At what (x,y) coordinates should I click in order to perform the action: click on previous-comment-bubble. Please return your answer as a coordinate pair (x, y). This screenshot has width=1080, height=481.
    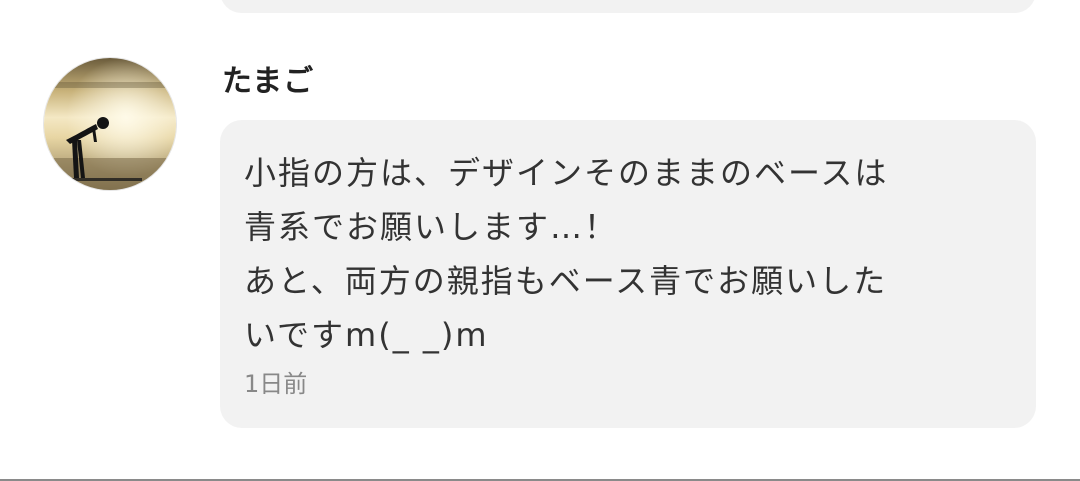
    Looking at the image, I should click on (628, 6).